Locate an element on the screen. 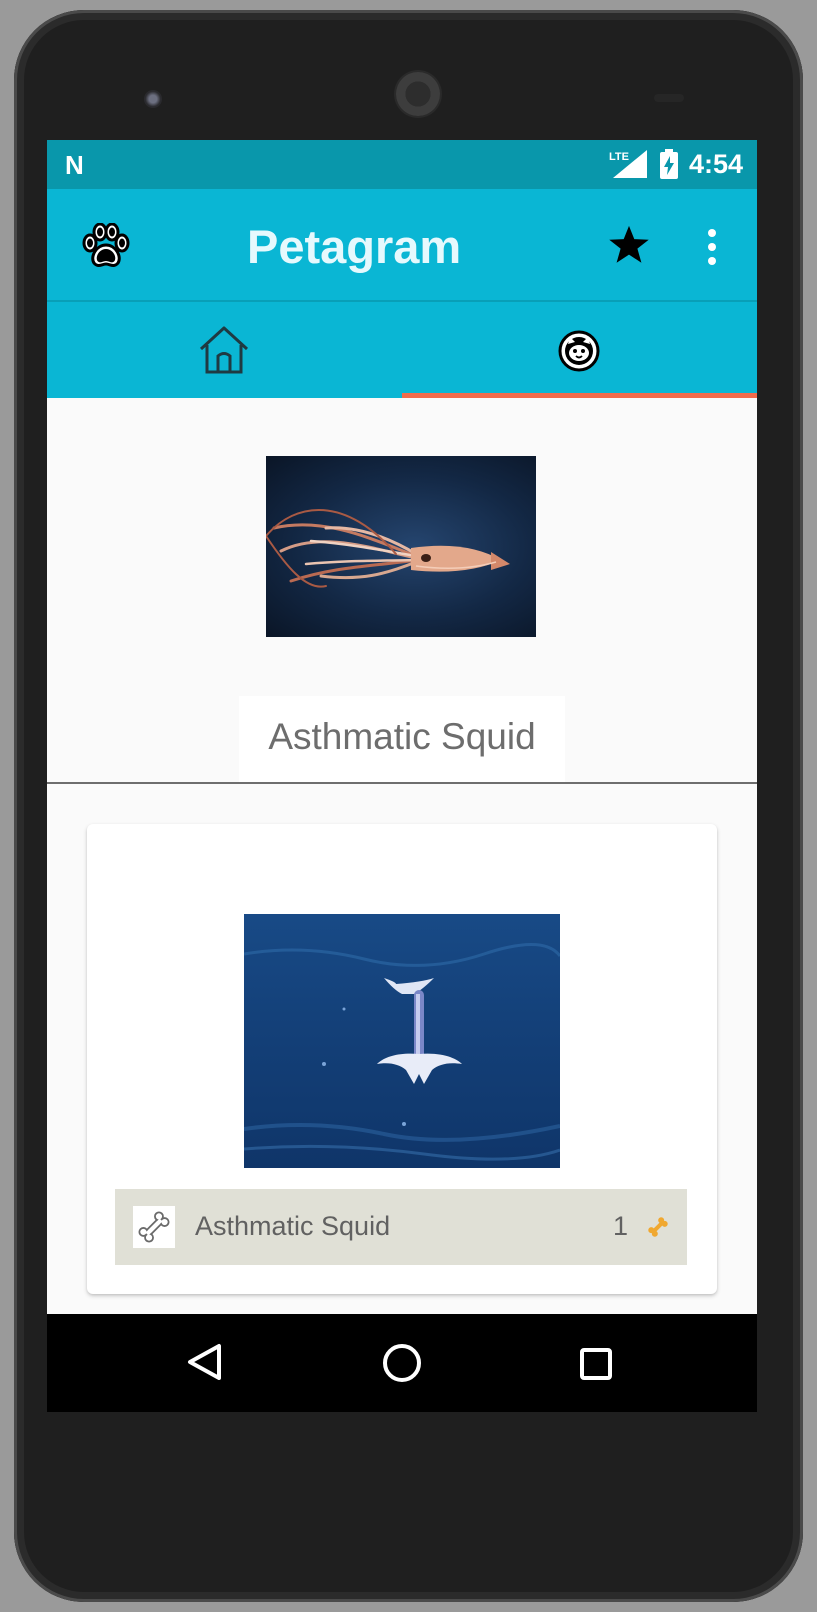 The height and width of the screenshot is (1612, 817). bone-icon is located at coordinates (154, 1227).